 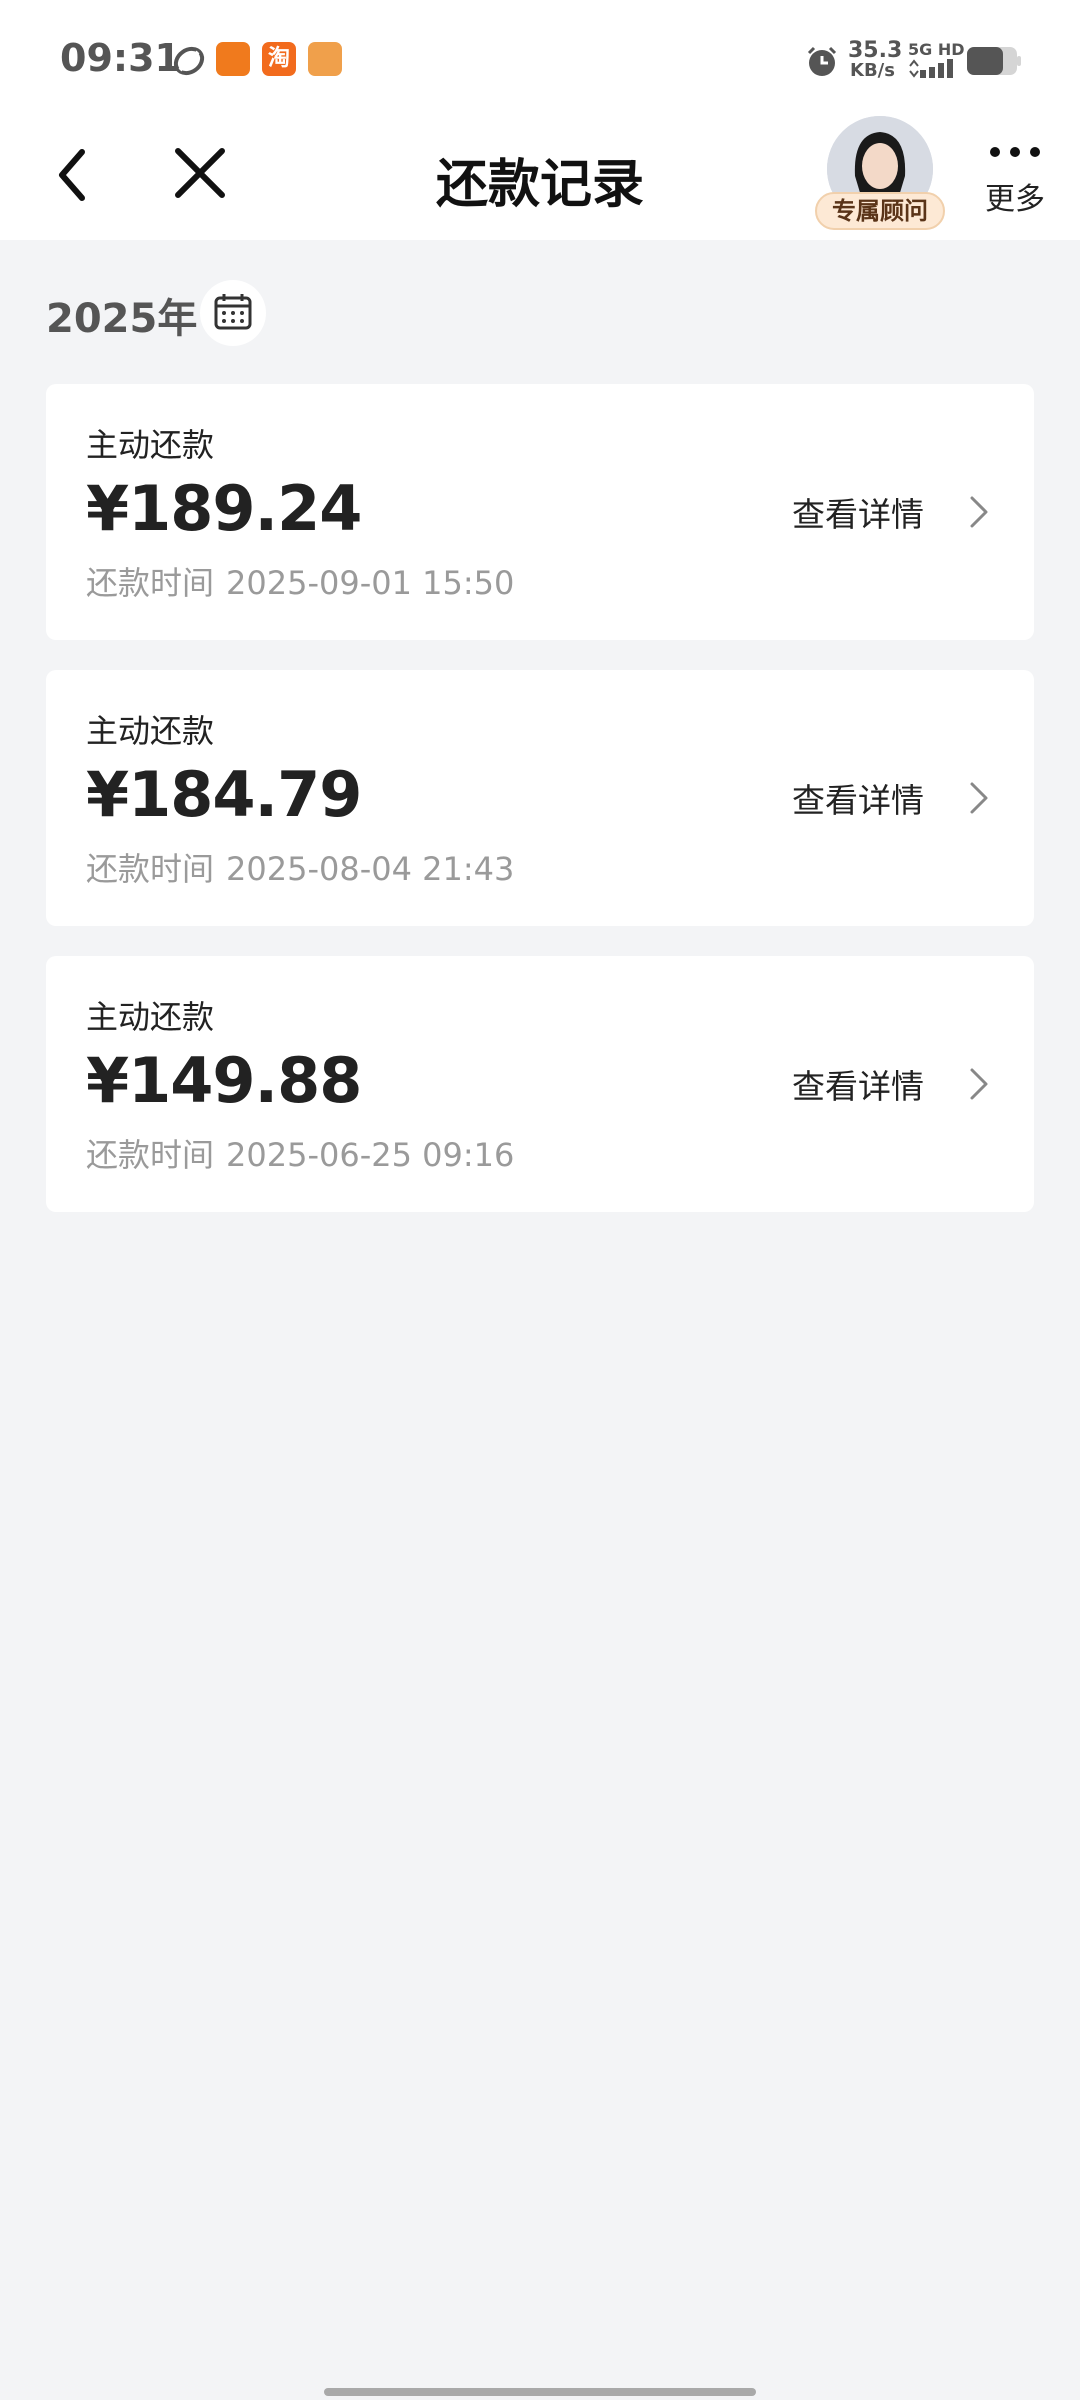 I want to click on repayment-record-card: 主动还款 ¥189.24 还款时间 2025-09-01 15:50 查看详情, so click(x=540, y=512).